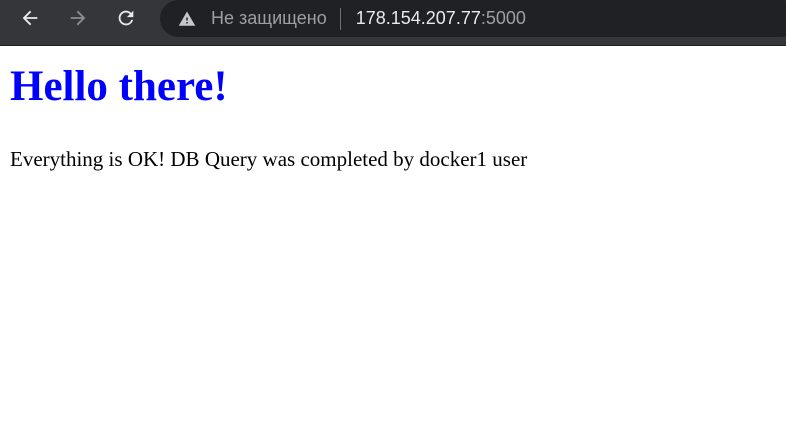 This screenshot has width=786, height=431. I want to click on address-bar: Не защищено 178.154.207.77:5000, so click(473, 18).